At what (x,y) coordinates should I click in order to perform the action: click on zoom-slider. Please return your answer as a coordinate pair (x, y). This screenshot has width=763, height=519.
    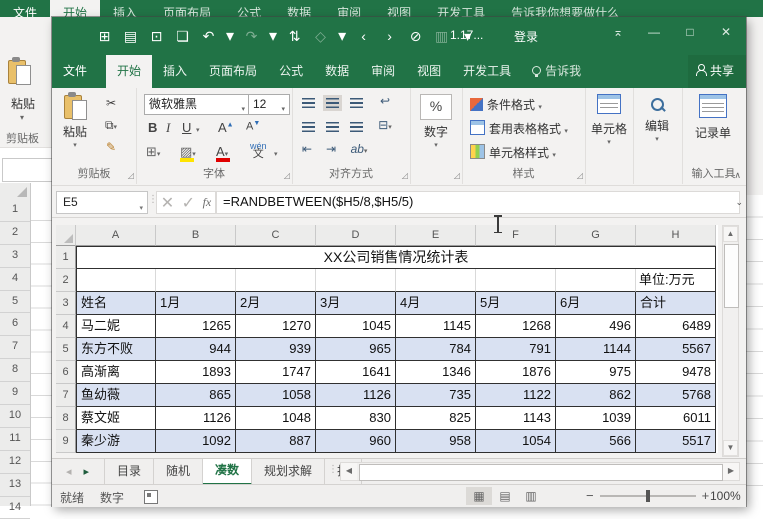
    Looking at the image, I should click on (647, 495).